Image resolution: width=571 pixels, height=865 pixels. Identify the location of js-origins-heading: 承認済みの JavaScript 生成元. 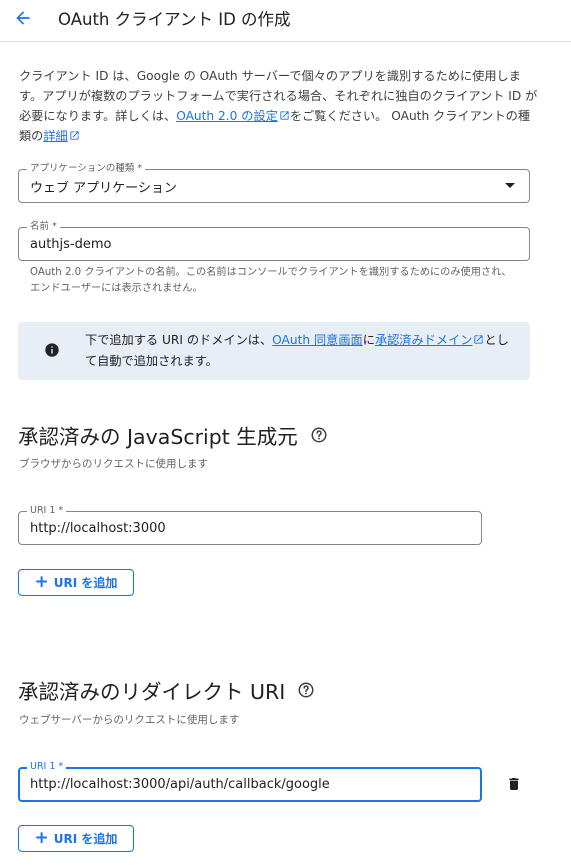
(173, 435).